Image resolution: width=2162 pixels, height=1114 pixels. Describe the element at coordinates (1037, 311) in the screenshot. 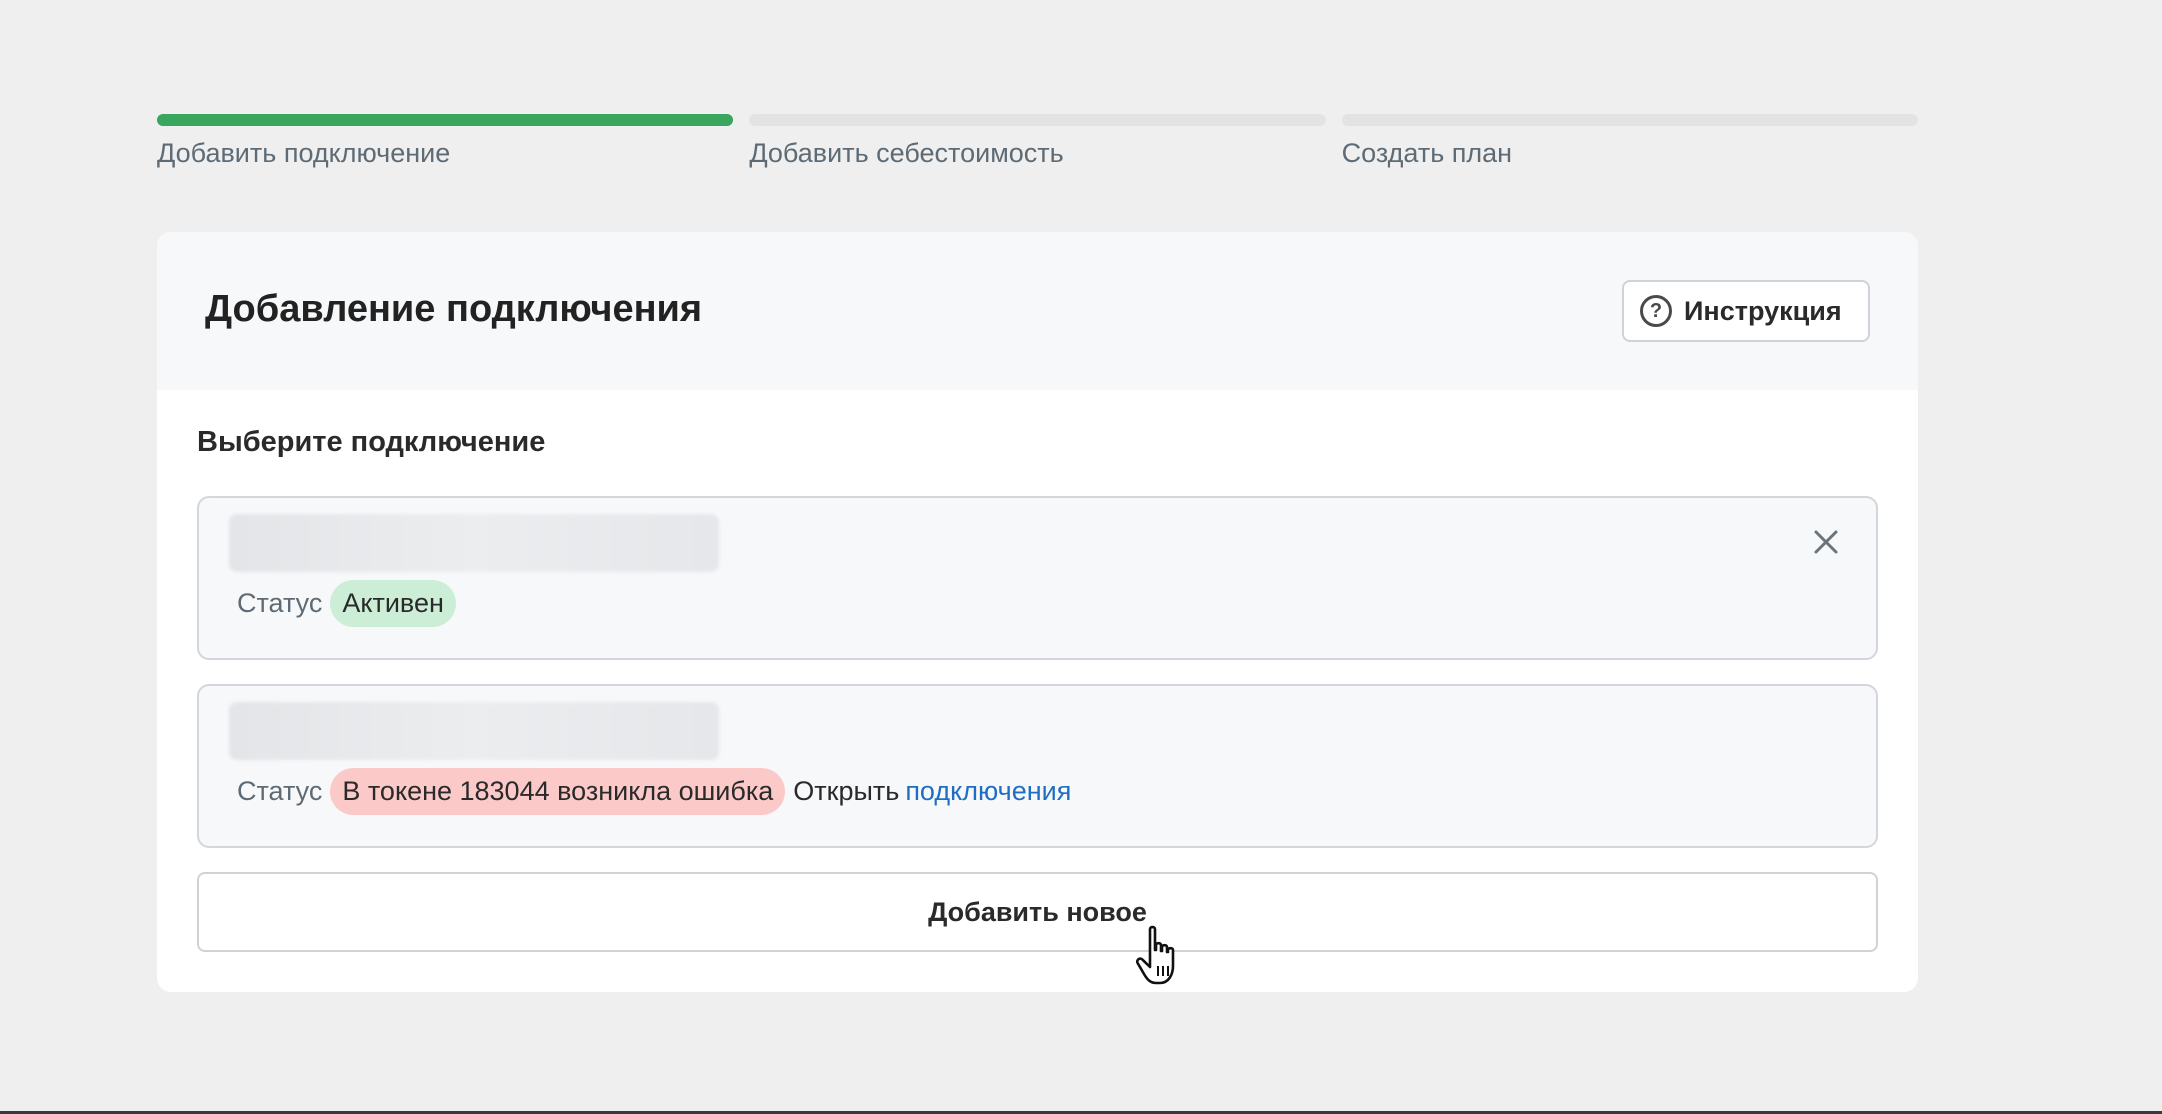

I see `card-header: Добавление подключения ? Инструкция` at that location.